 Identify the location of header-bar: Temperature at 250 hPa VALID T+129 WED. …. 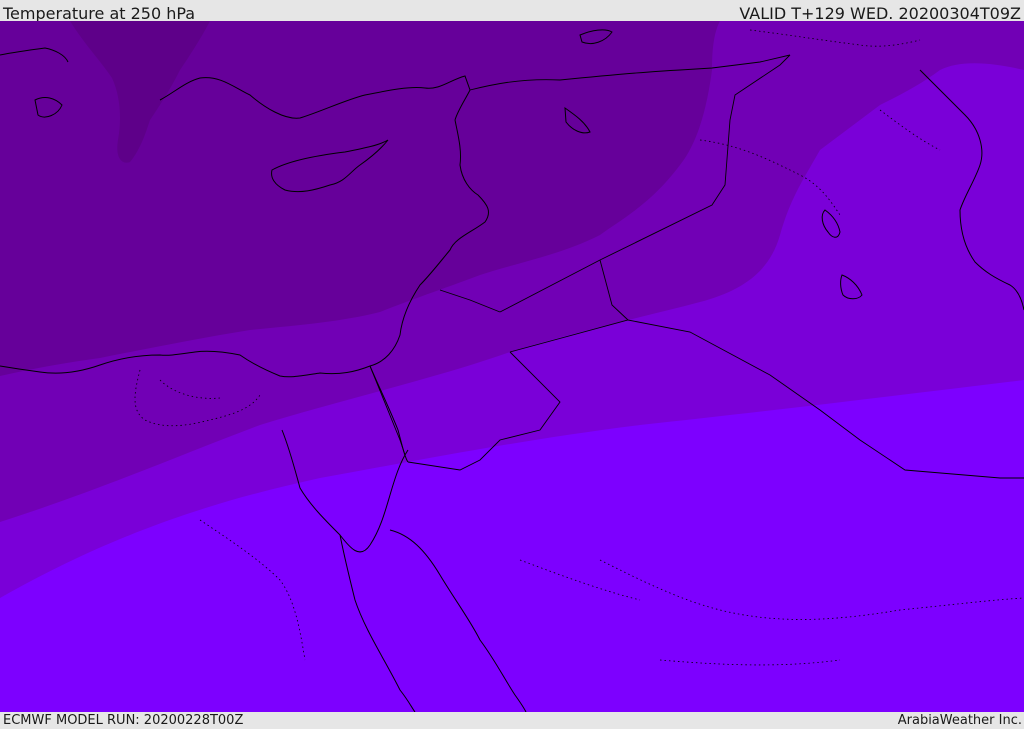
(512, 11).